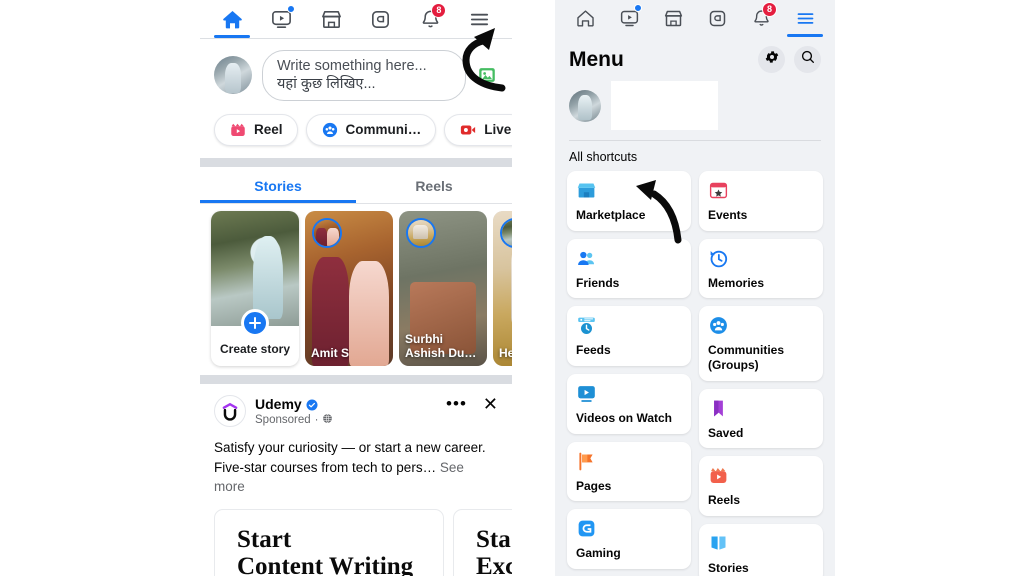 Image resolution: width=1024 pixels, height=576 pixels. What do you see at coordinates (594, 485) in the screenshot?
I see `shortcut-label: Pages` at bounding box center [594, 485].